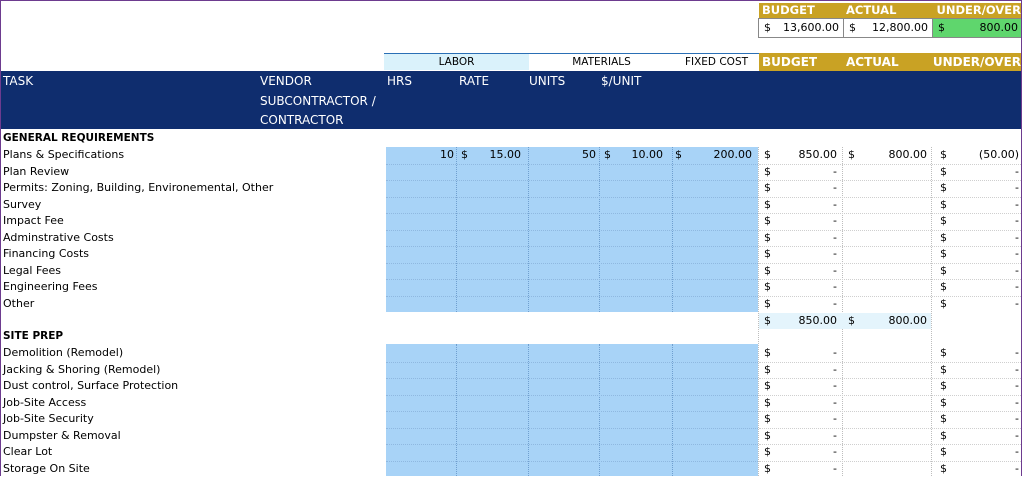 The image size is (1022, 477). What do you see at coordinates (48, 419) in the screenshot?
I see `task-name: Job-Site Security` at bounding box center [48, 419].